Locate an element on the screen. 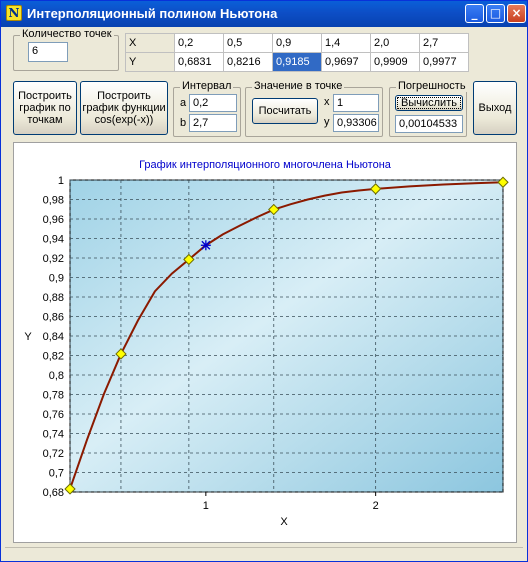 The width and height of the screenshot is (528, 562). minimize-button: _ is located at coordinates (474, 13).